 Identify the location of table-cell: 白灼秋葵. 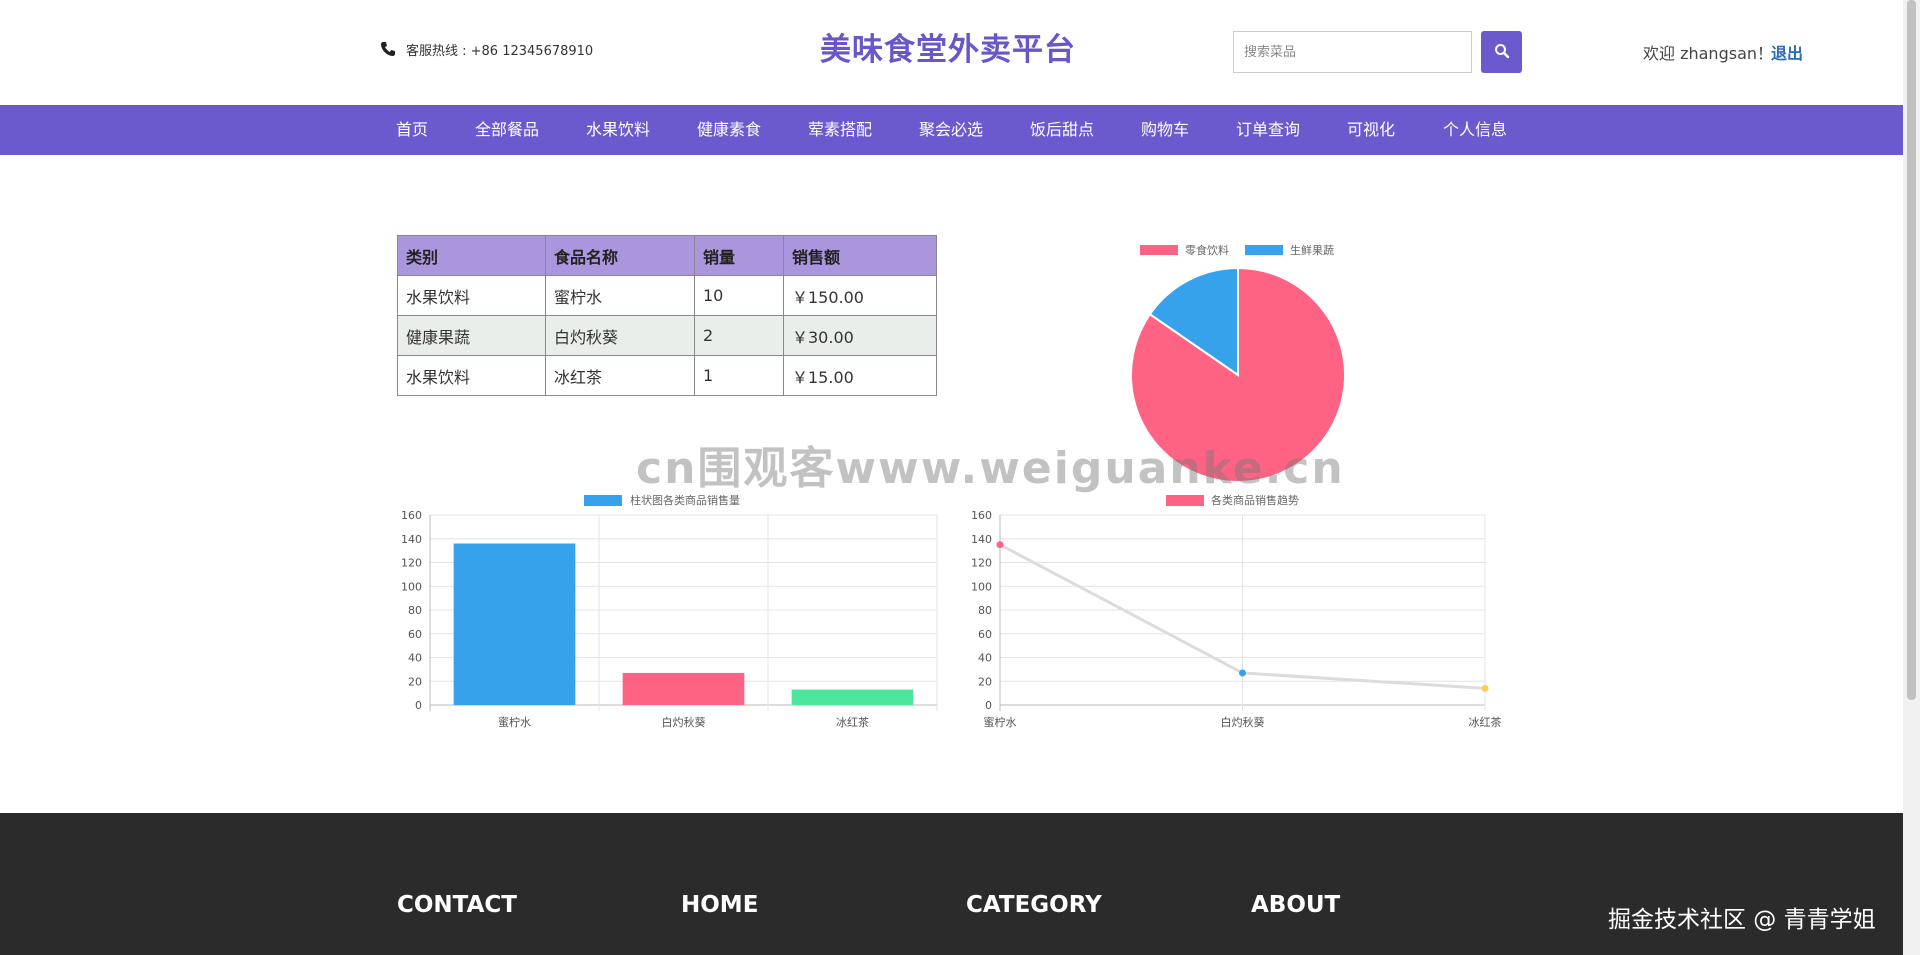
(620, 335).